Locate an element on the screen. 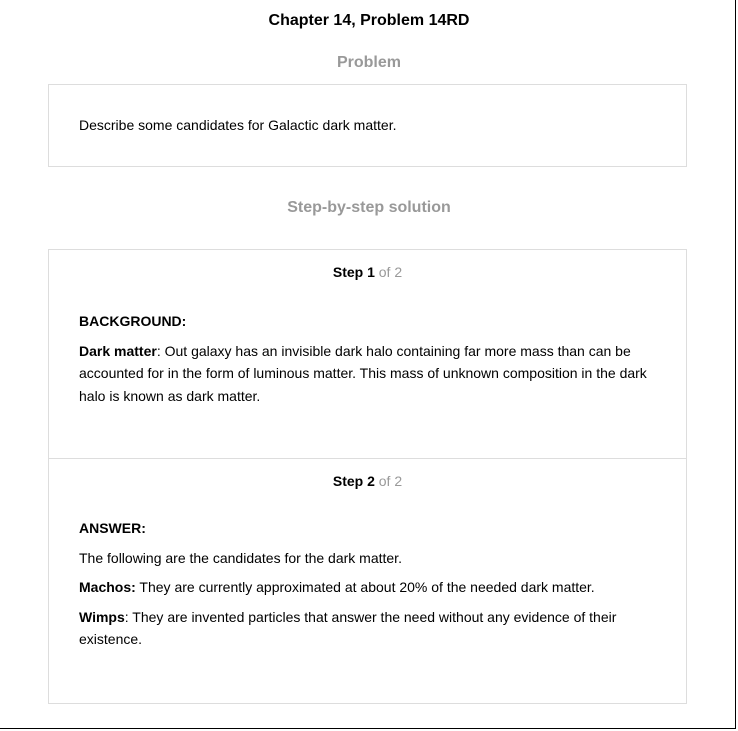  solution-heading: Step-by-step solution is located at coordinates (369, 207).